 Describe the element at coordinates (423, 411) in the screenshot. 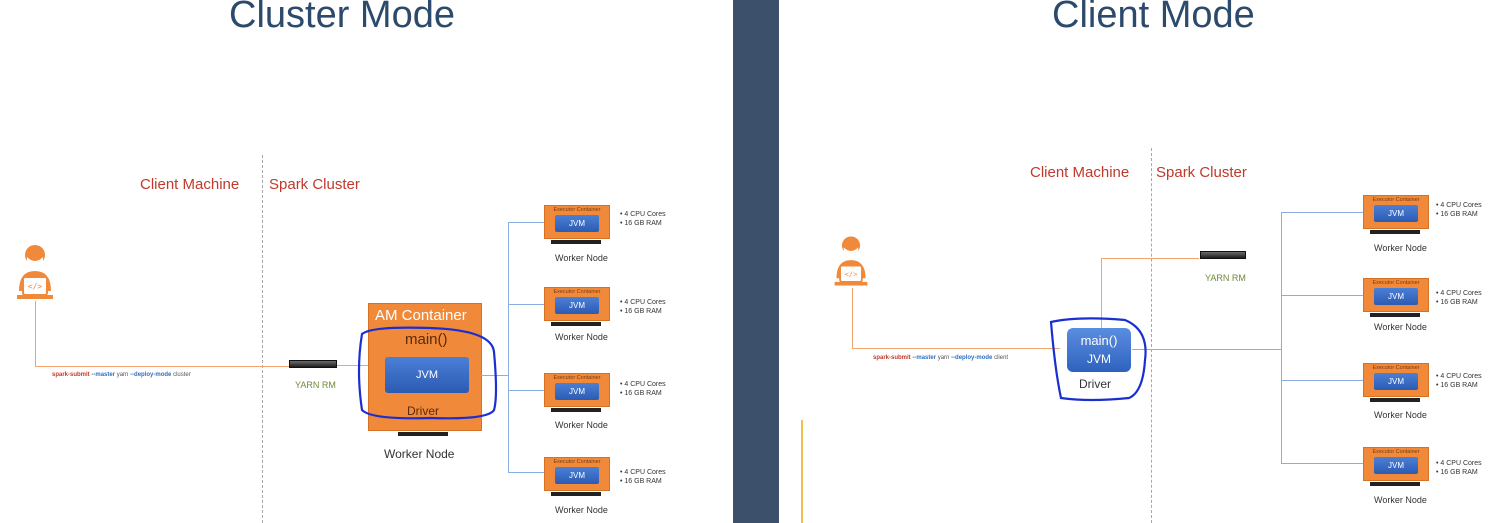

I see `am-driver-label: Driver` at that location.